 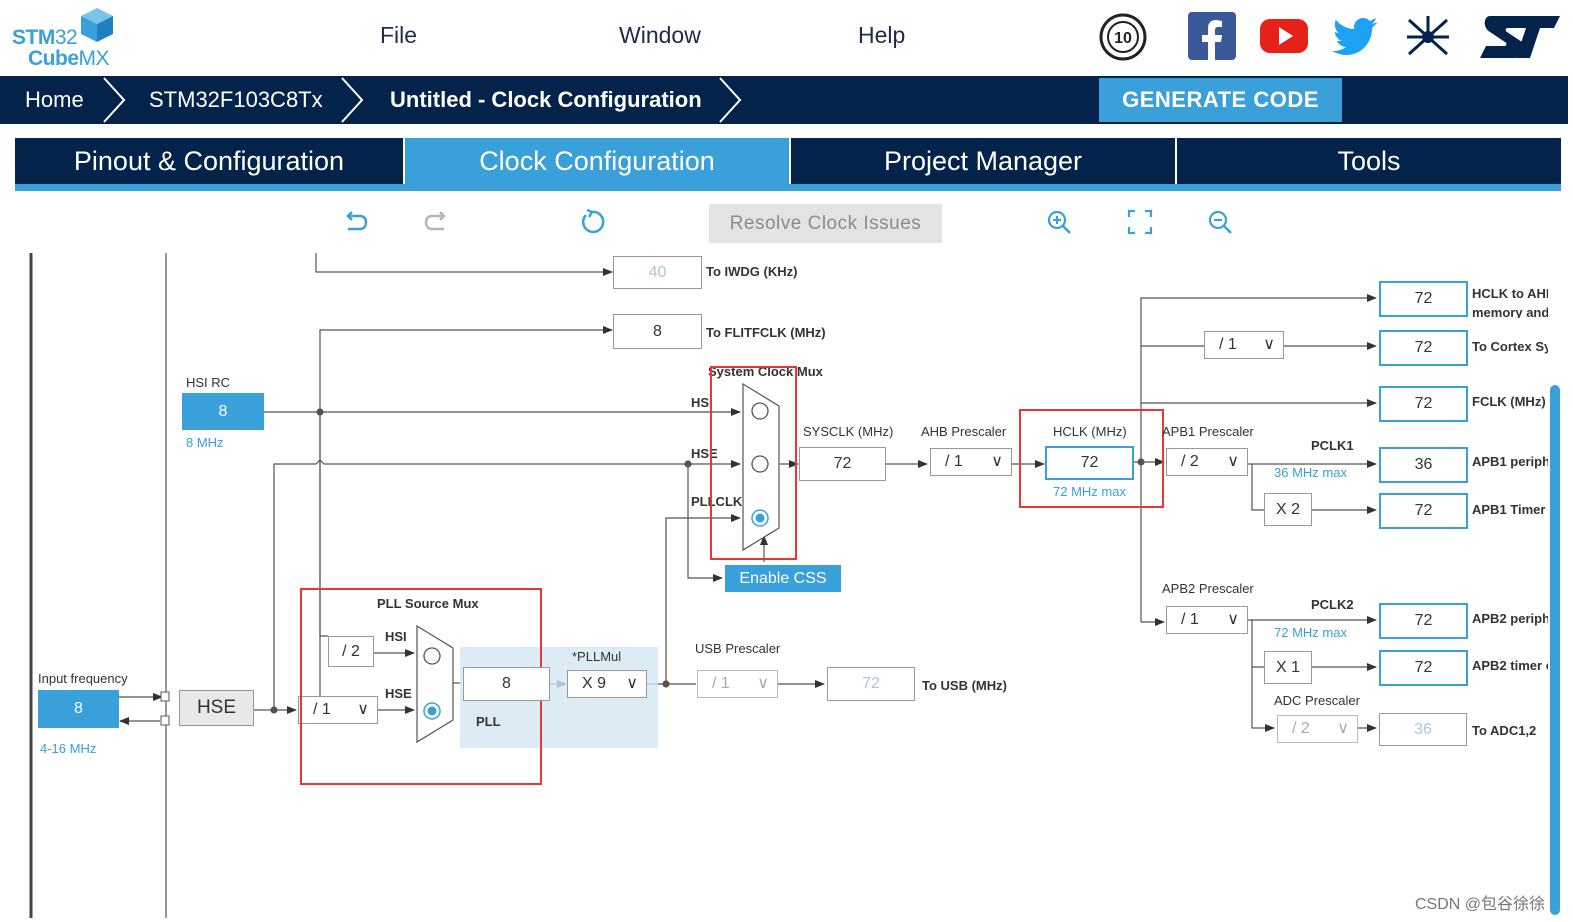 I want to click on output-apb2-peripheral-label: APB2 peripheral clocks (MHz), so click(x=1510, y=618).